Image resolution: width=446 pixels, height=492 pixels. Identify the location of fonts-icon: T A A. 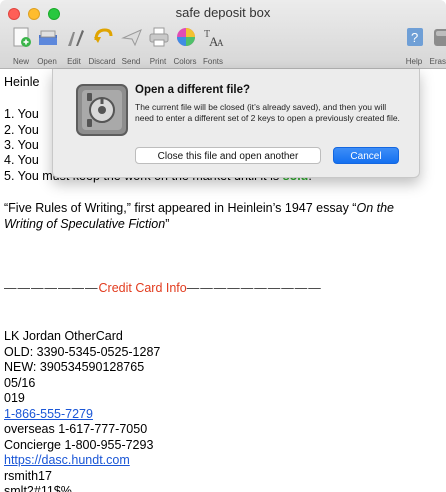
(214, 38).